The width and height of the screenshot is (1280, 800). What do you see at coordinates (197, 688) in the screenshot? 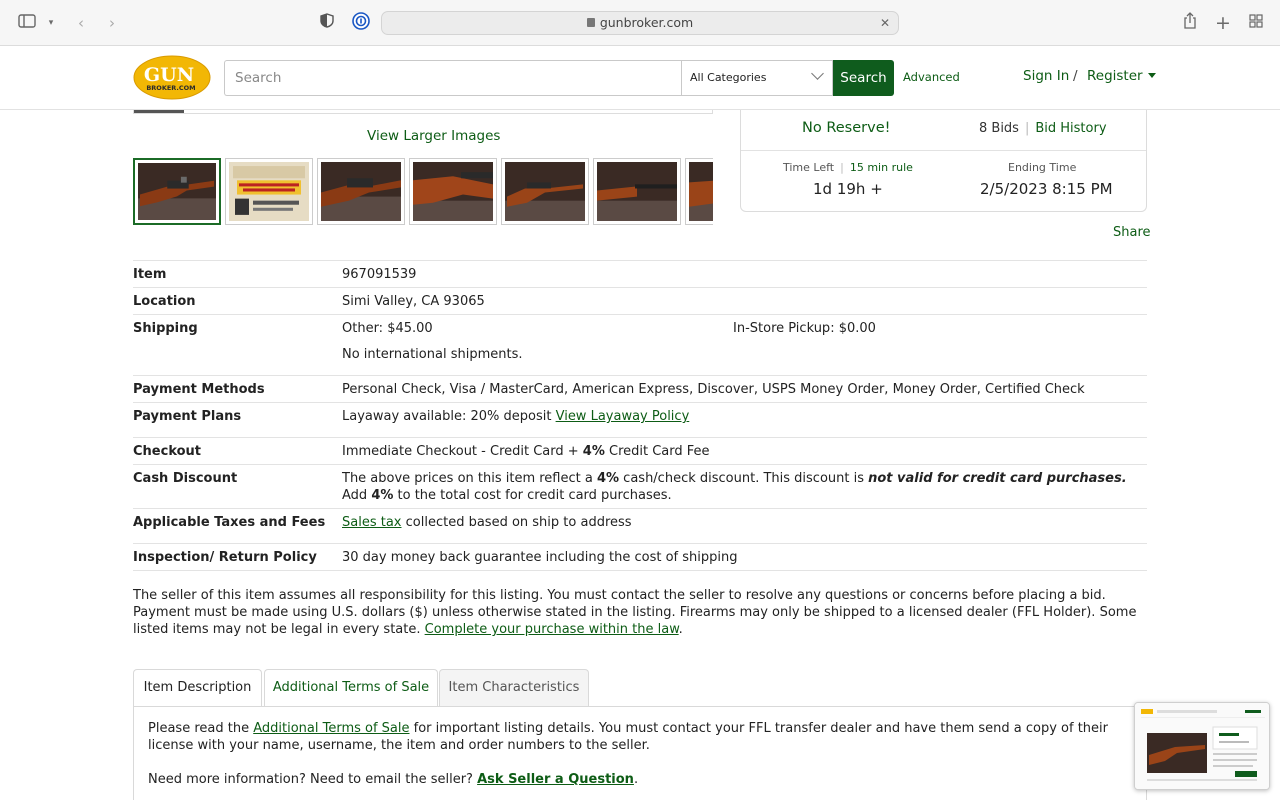
I see `tab-item-description: Item Description` at bounding box center [197, 688].